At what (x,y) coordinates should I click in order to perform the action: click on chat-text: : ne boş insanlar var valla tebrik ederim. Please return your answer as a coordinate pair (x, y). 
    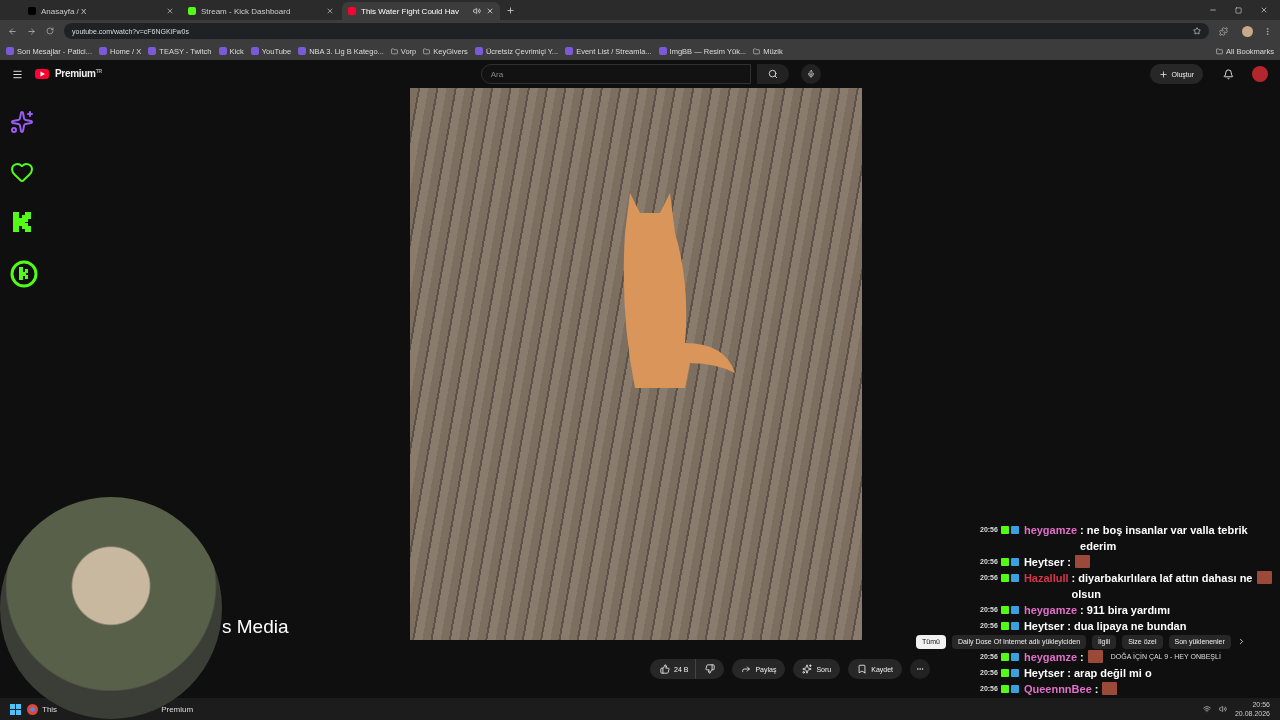
    Looking at the image, I should click on (1164, 538).